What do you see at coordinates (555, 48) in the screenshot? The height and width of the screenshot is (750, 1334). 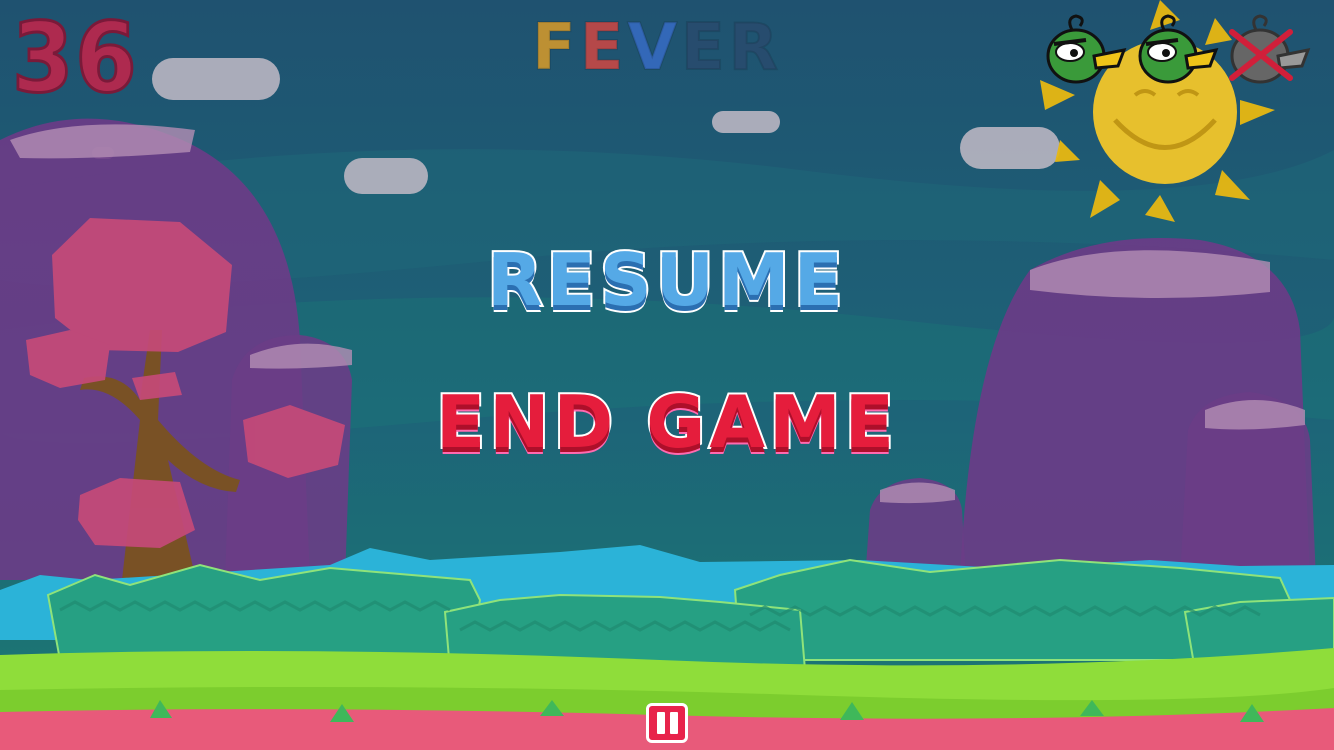 I see `fever-letter: F` at bounding box center [555, 48].